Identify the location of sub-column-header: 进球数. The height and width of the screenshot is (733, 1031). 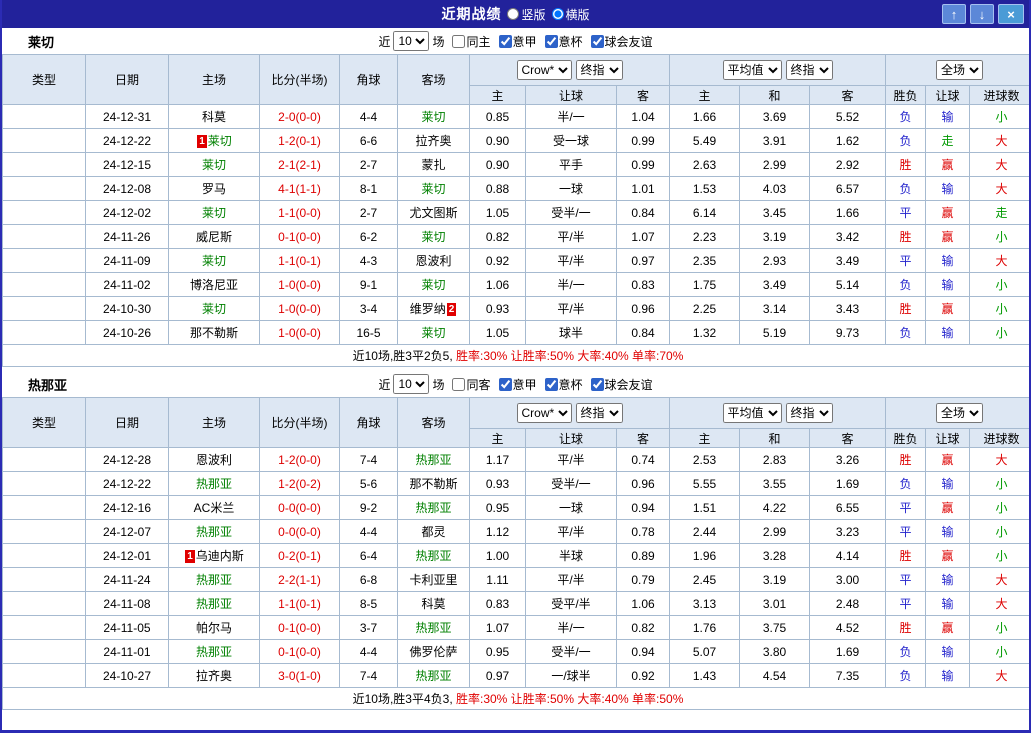
(999, 95).